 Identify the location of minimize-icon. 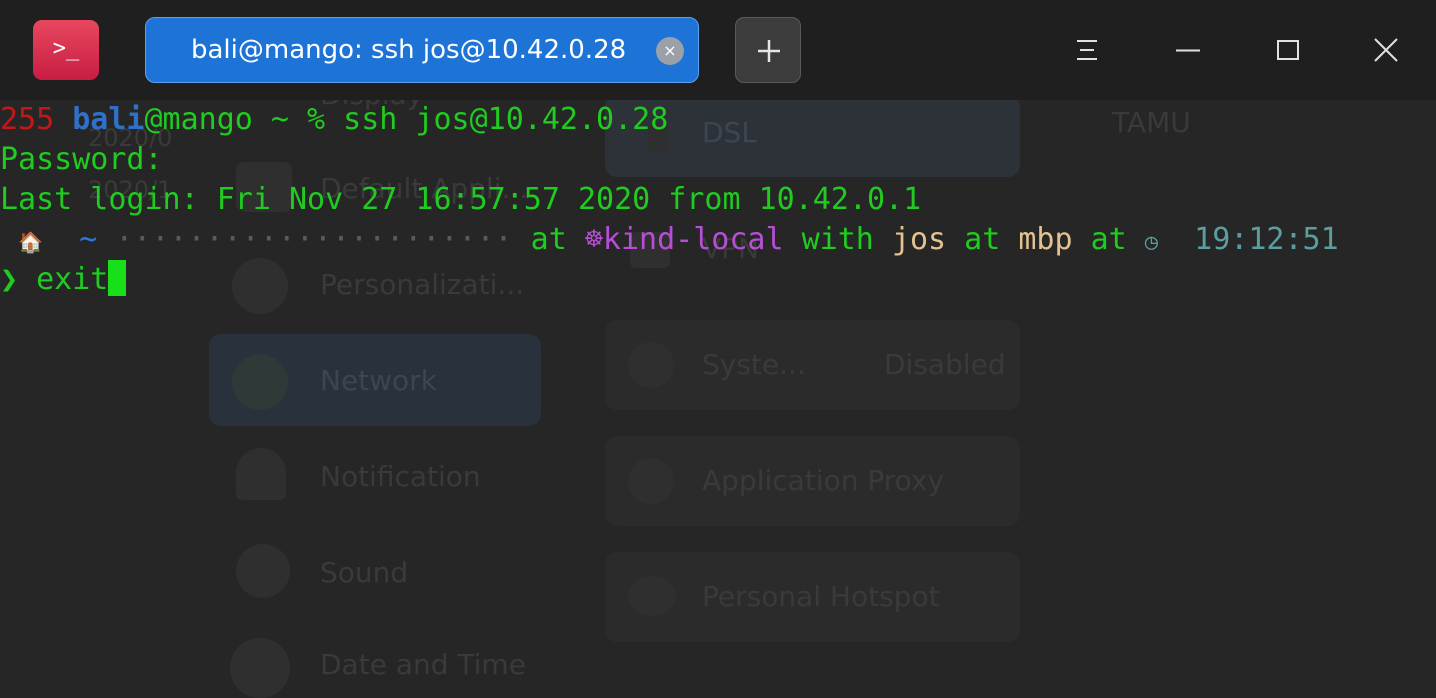
(1188, 50).